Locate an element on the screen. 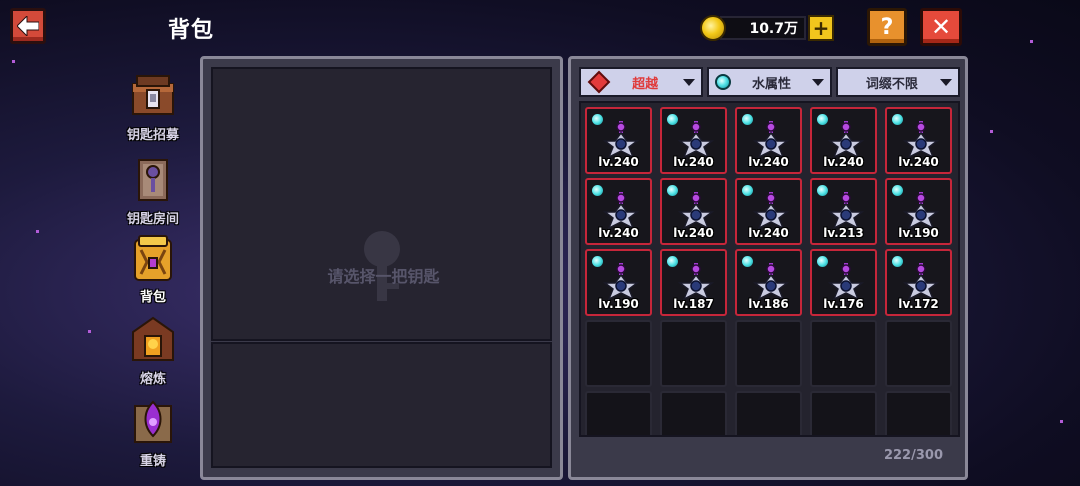 This screenshot has width=1080, height=486. element-filter-value: 水属性 is located at coordinates (771, 84).